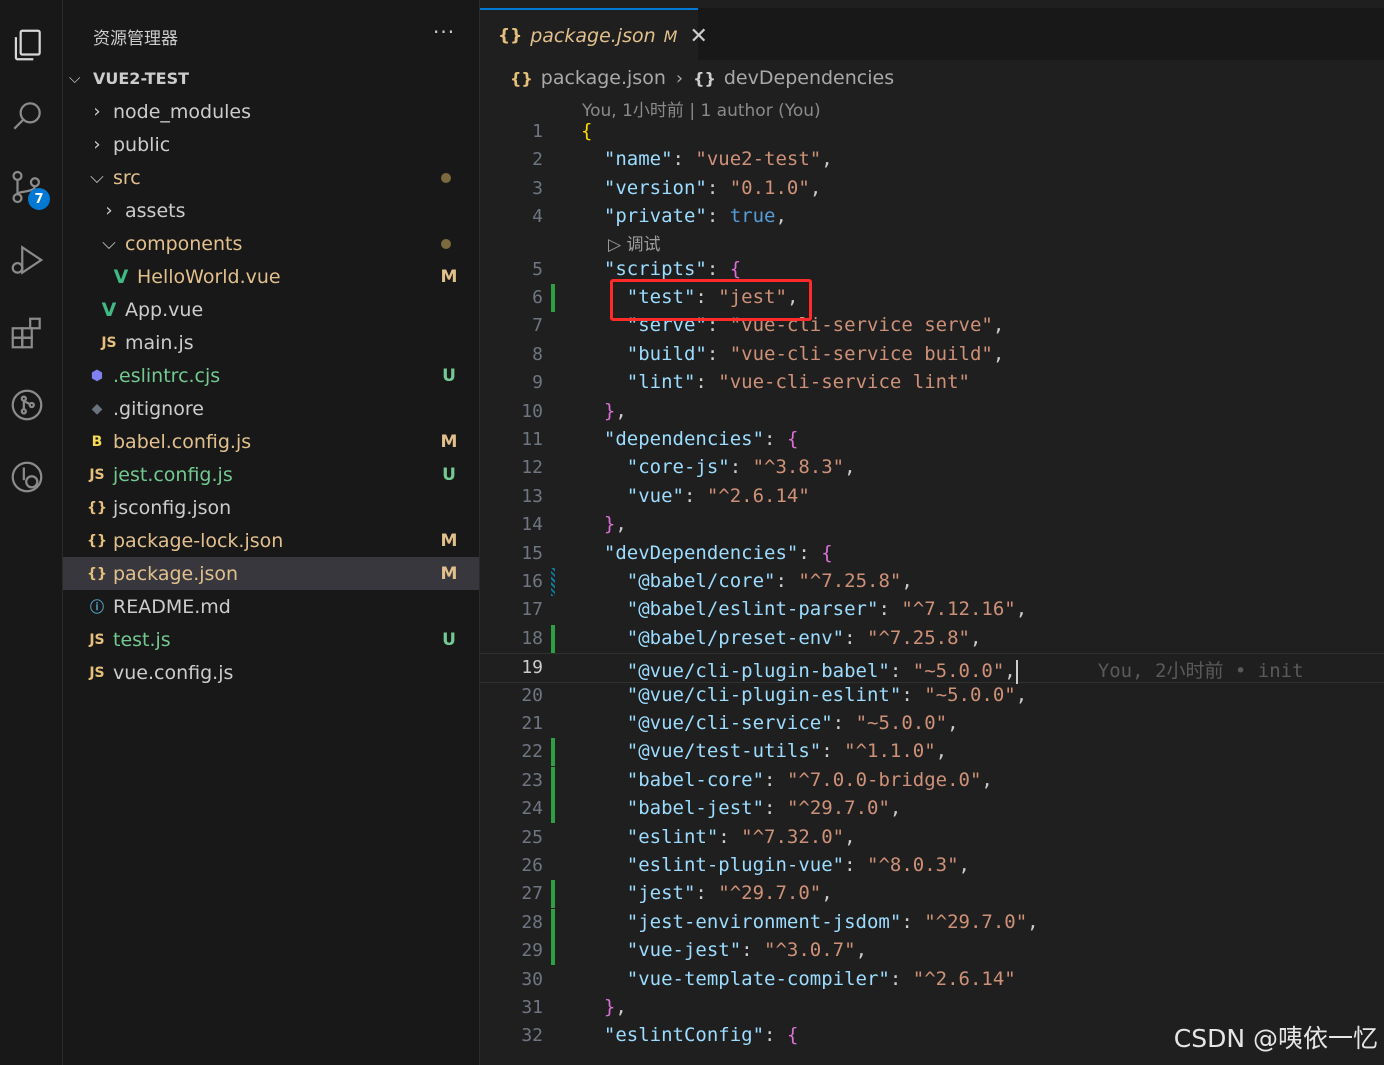  What do you see at coordinates (594, 35) in the screenshot?
I see `tab-package-json: {} package.json M ✕` at bounding box center [594, 35].